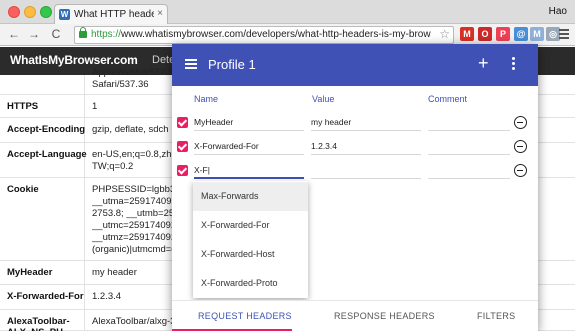 Image resolution: width=575 pixels, height=331 pixels. What do you see at coordinates (130, 129) in the screenshot?
I see `header-value: gzip, deflate, sdch` at bounding box center [130, 129].